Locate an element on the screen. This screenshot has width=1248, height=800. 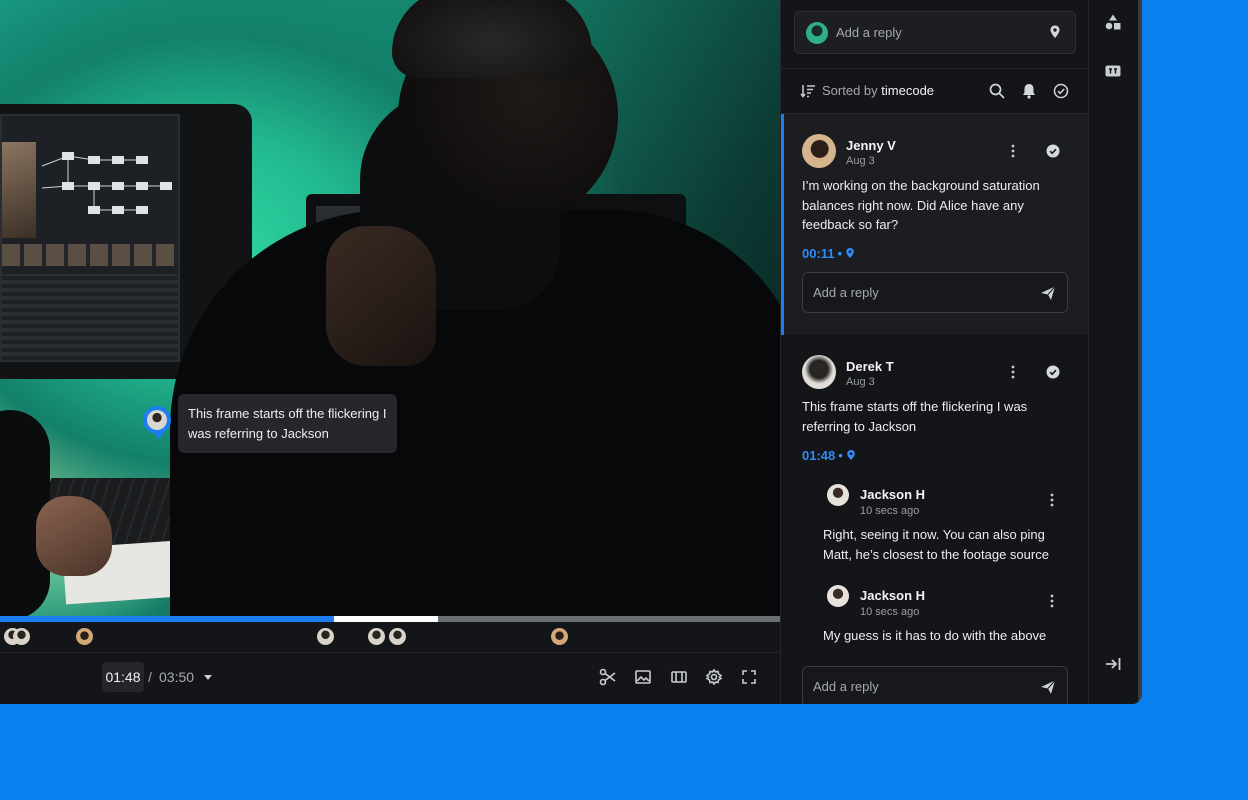
node-graph is located at coordinates (106, 183).